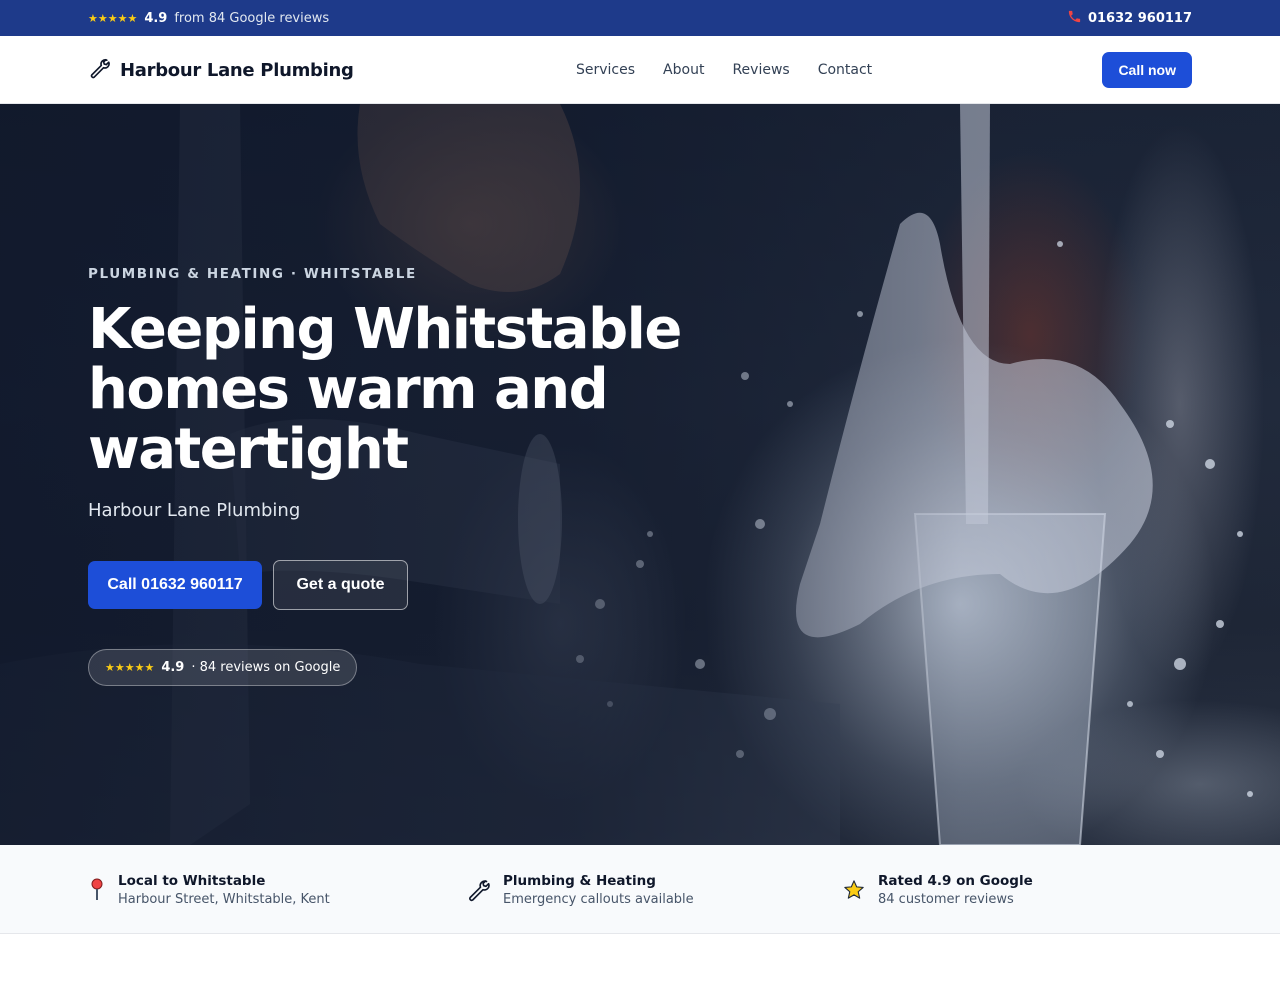 The width and height of the screenshot is (1280, 1000). I want to click on brand-logo-link: Harbour Lane Plumbing, so click(221, 70).